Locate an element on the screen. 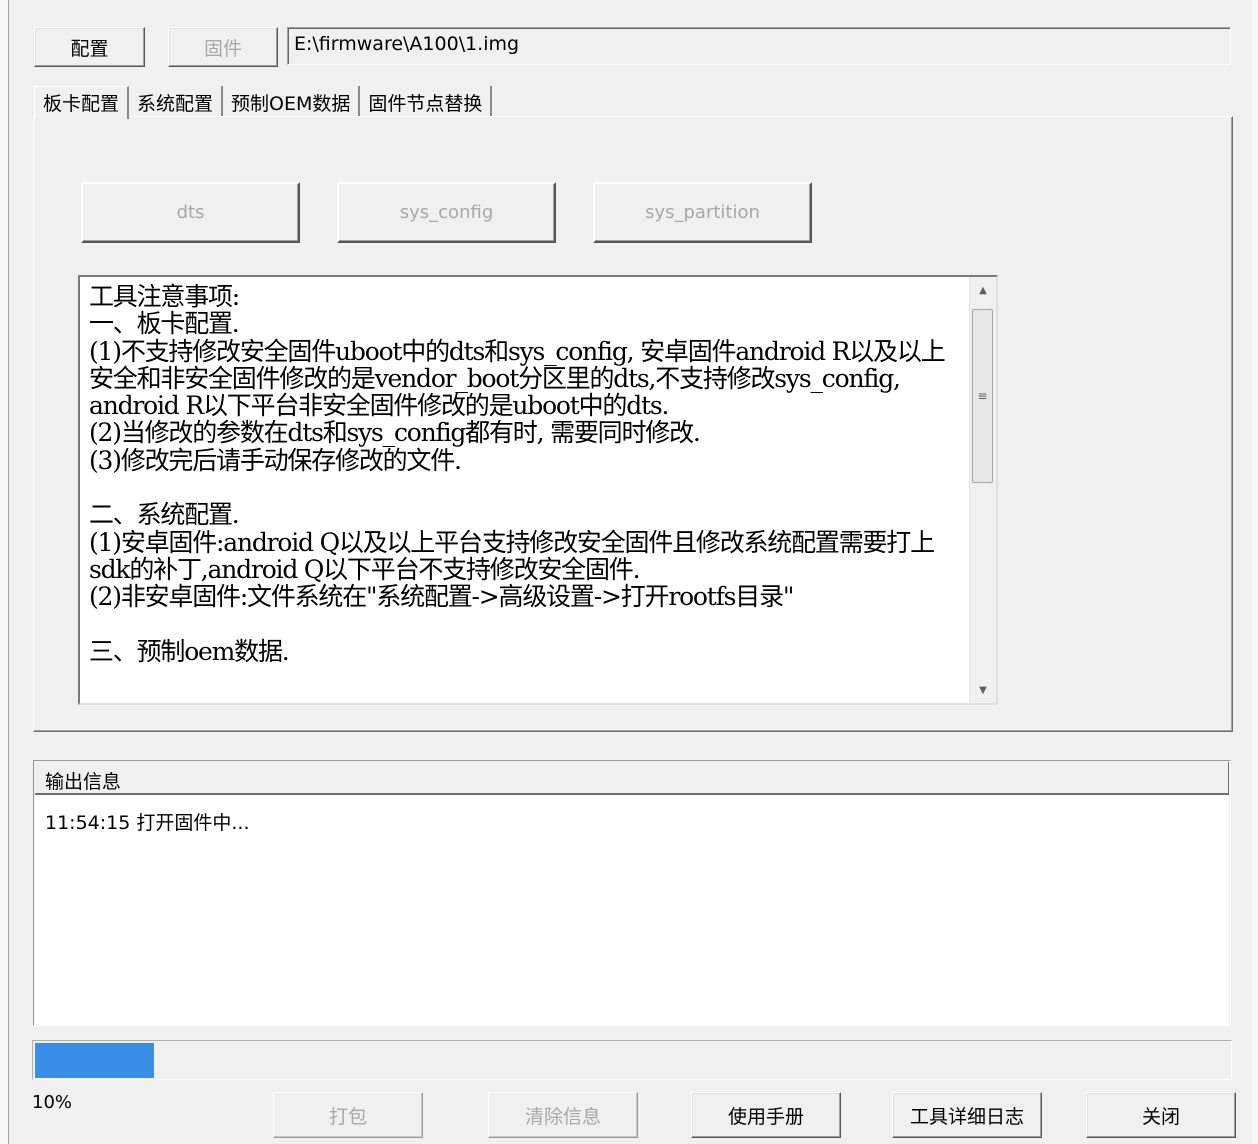  tab-firmware-node-replace: 固件节点替换 is located at coordinates (426, 101).